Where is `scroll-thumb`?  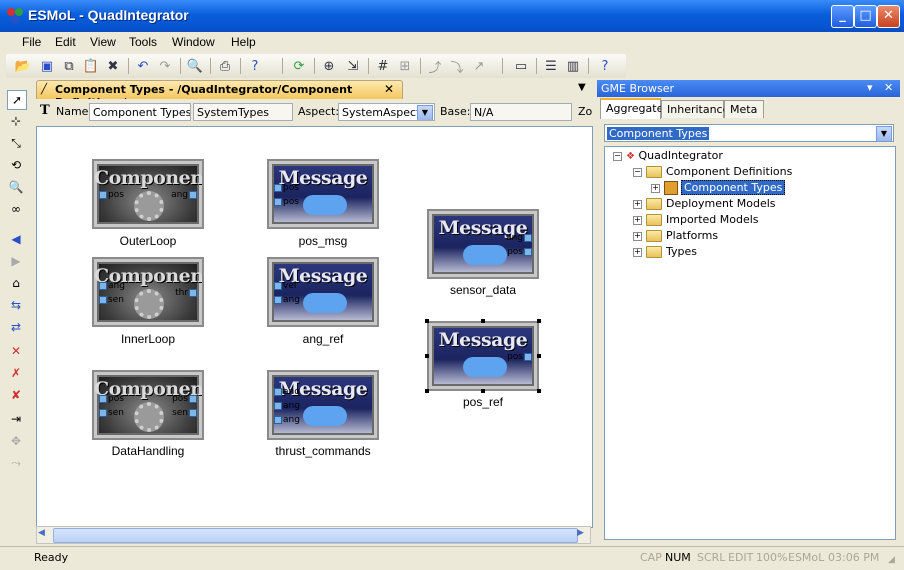
scroll-thumb is located at coordinates (315, 535).